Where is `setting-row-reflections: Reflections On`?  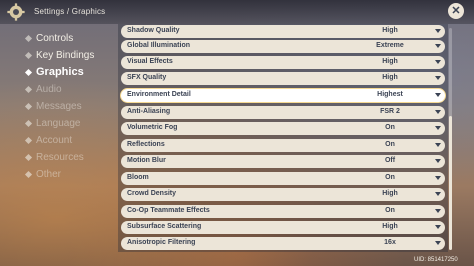 setting-row-reflections: Reflections On is located at coordinates (283, 145).